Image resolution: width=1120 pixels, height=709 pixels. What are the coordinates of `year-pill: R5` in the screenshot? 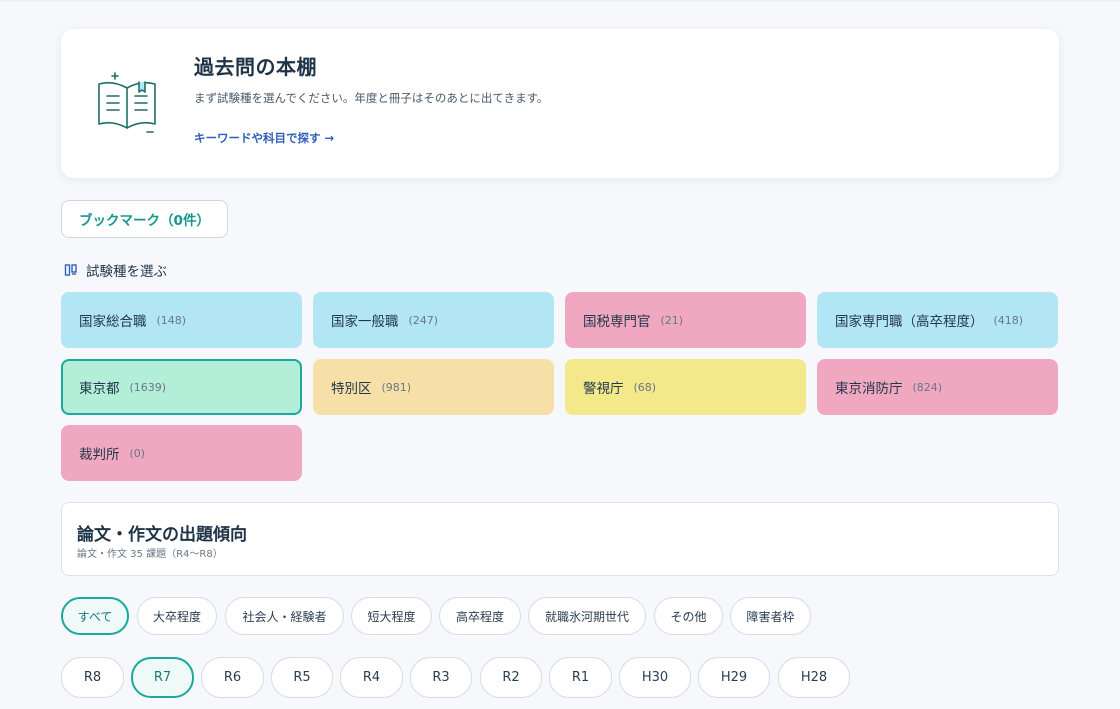 It's located at (302, 677).